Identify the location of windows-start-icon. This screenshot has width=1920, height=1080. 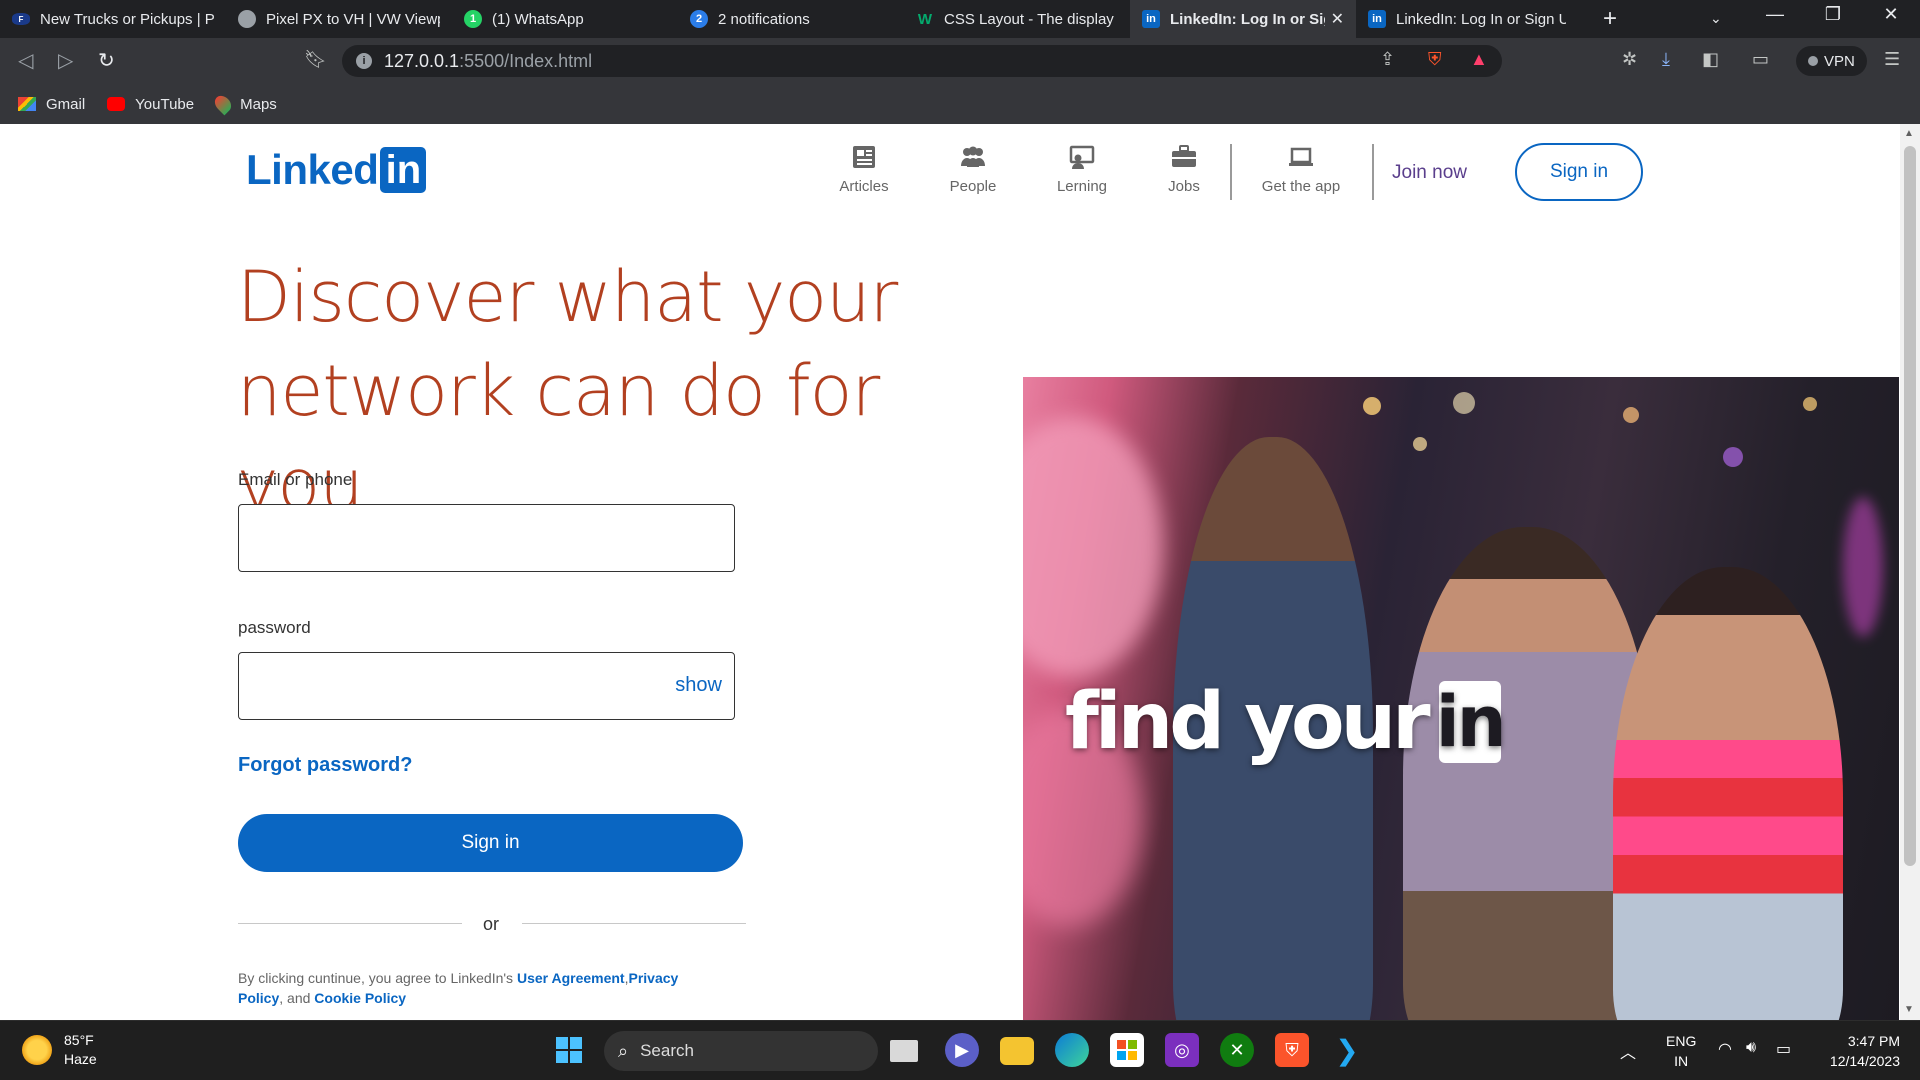
(569, 1050).